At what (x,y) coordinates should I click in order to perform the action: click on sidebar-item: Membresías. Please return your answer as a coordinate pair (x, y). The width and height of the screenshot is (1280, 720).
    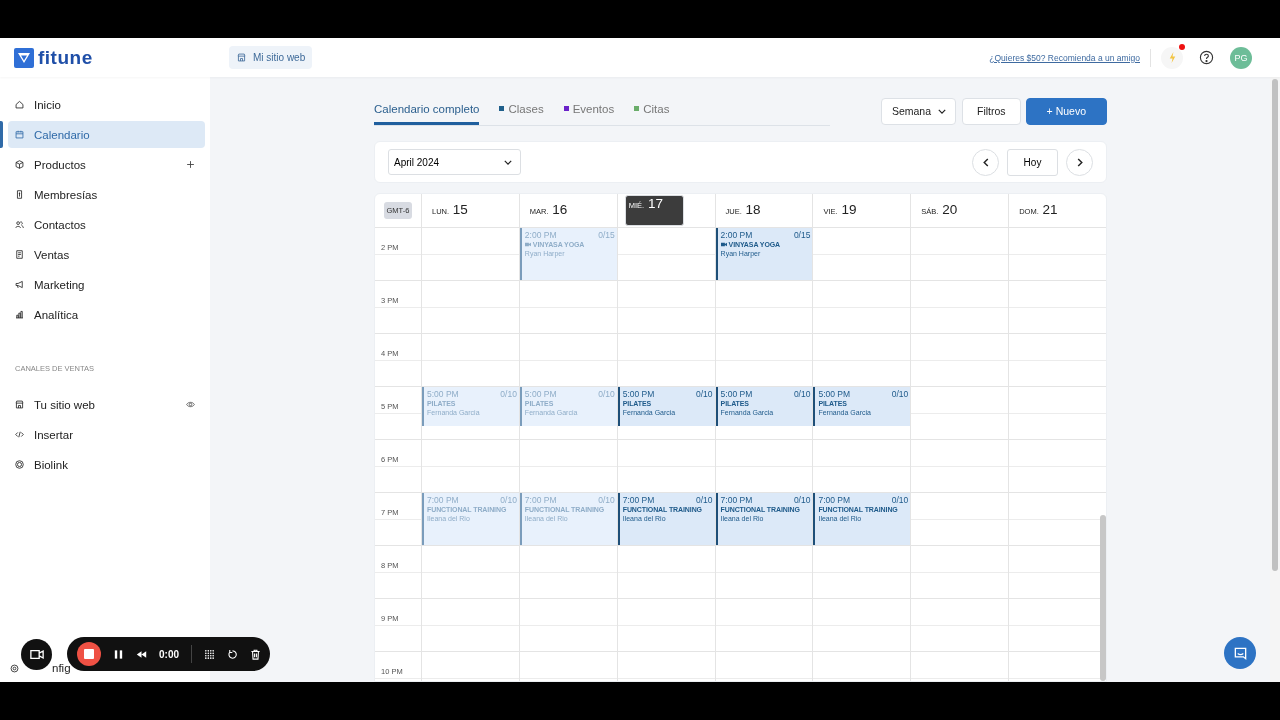
    Looking at the image, I should click on (106, 194).